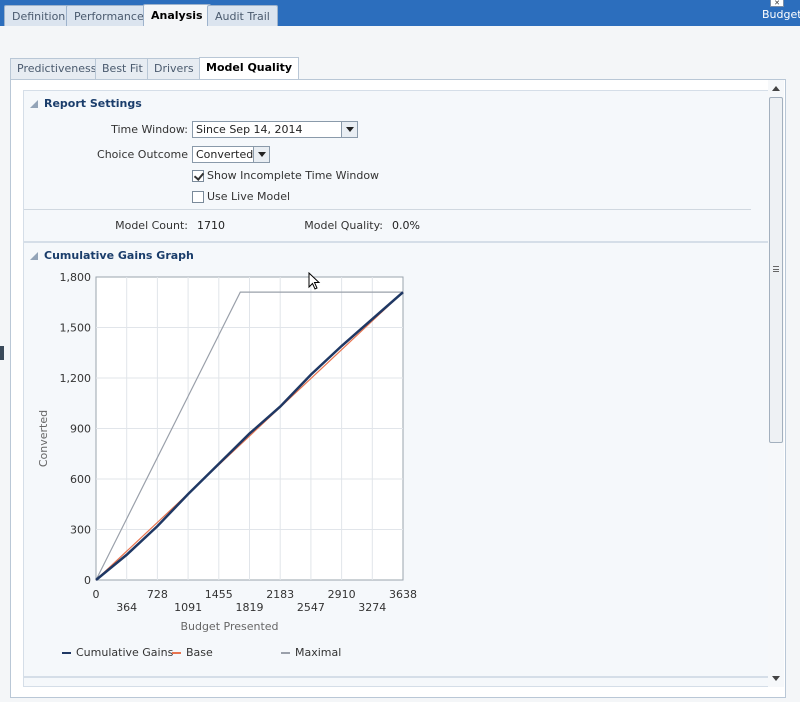 The height and width of the screenshot is (702, 800). I want to click on choice-outcome-select: Converted, so click(231, 154).